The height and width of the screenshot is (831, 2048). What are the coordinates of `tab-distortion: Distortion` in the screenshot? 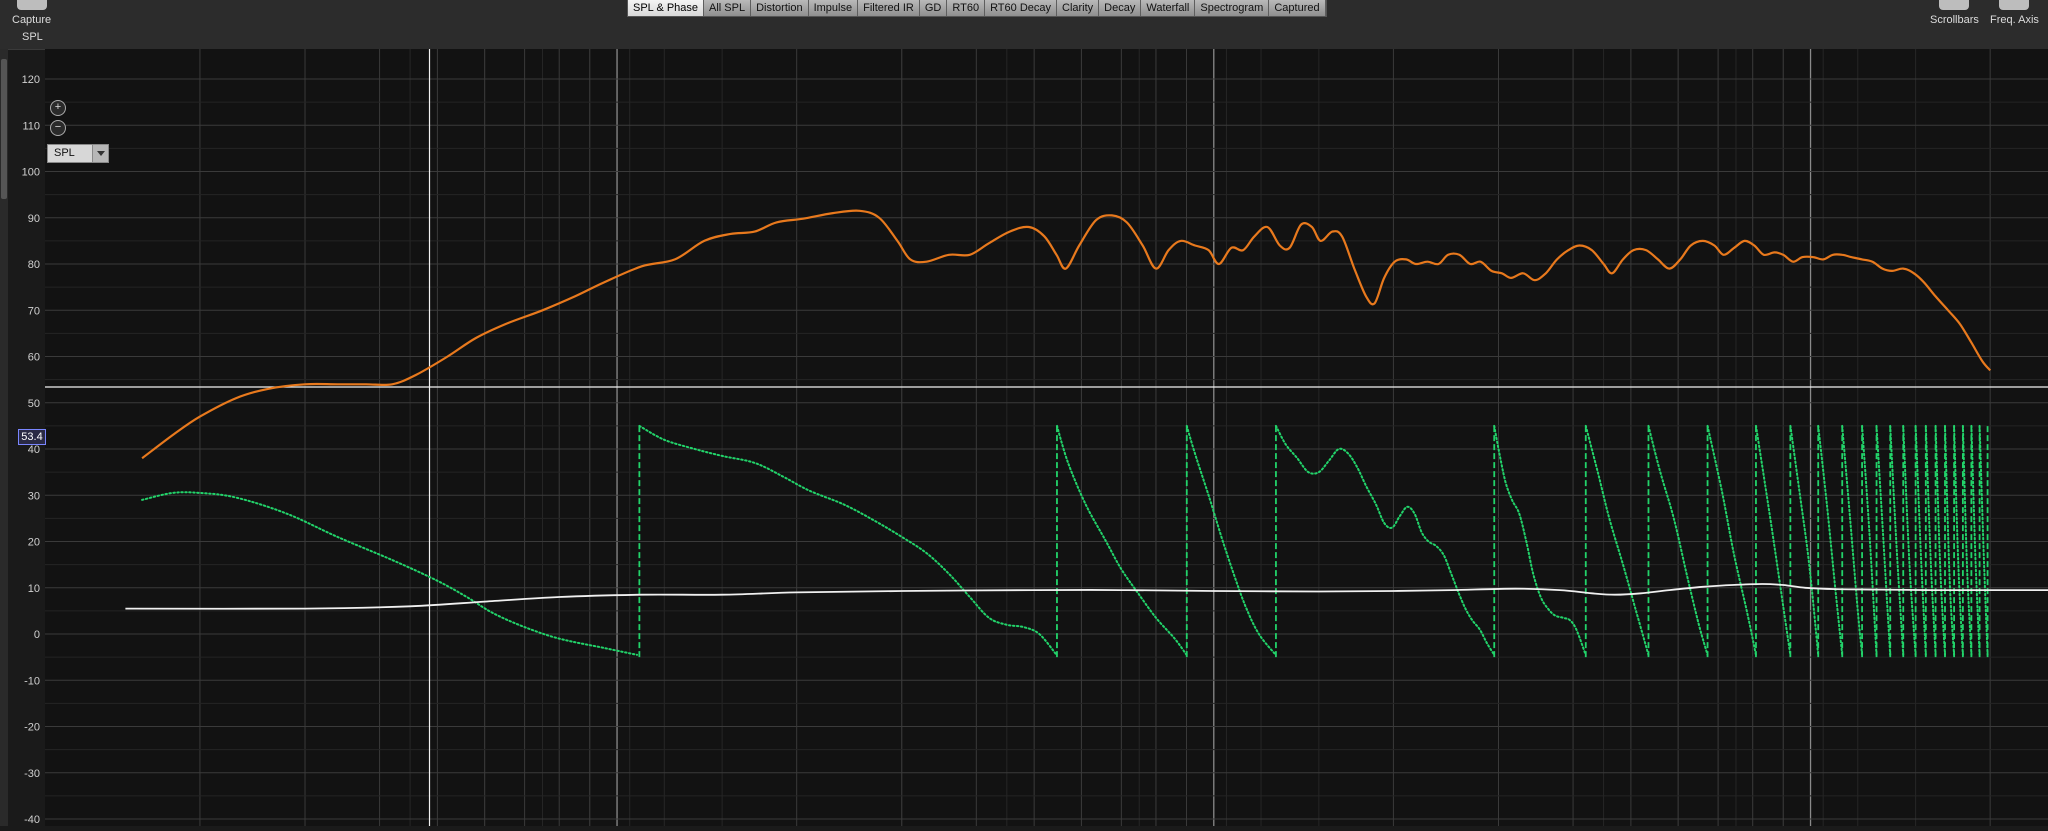 It's located at (780, 8).